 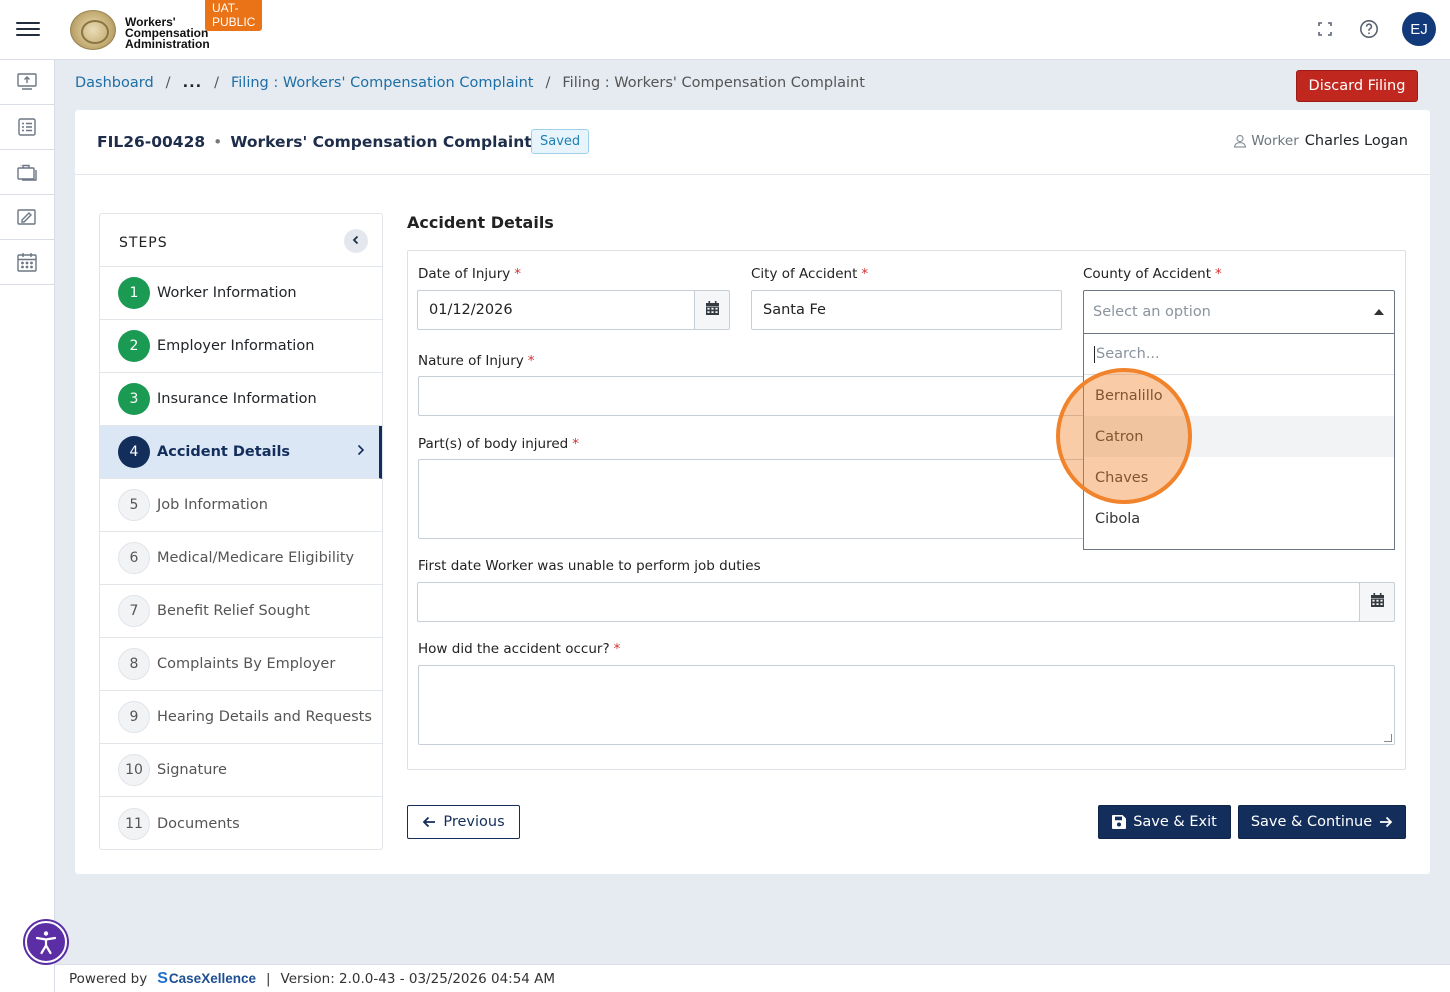 I want to click on step-job-information: 5 Job Information, so click(x=241, y=505).